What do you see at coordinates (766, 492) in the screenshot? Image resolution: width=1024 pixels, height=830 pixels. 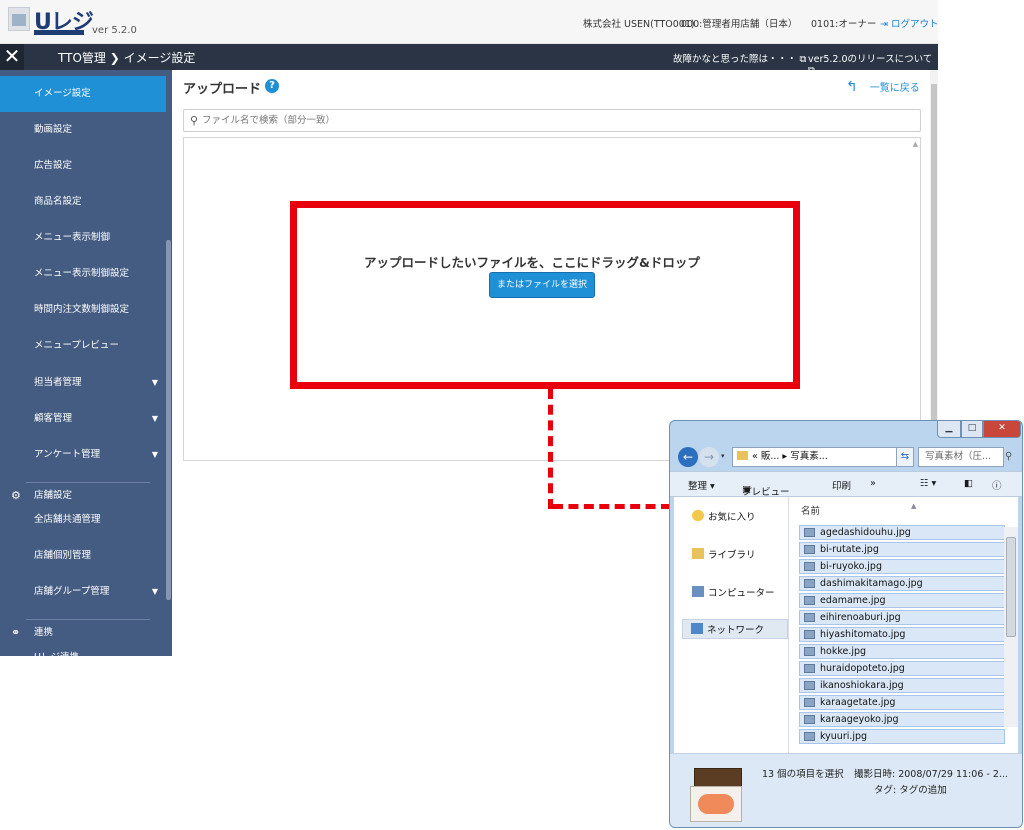 I see `preview-label: プレビュー` at bounding box center [766, 492].